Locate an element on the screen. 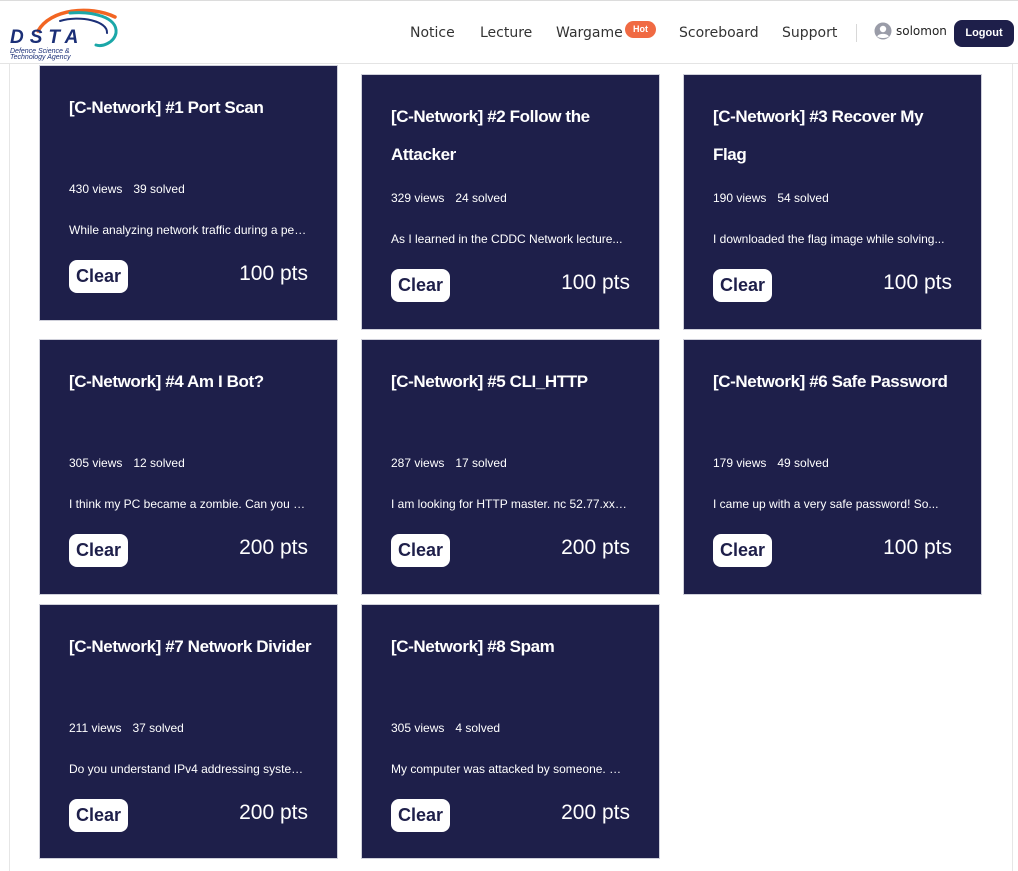  challenge-stats: 430 views 39 solved is located at coordinates (127, 189).